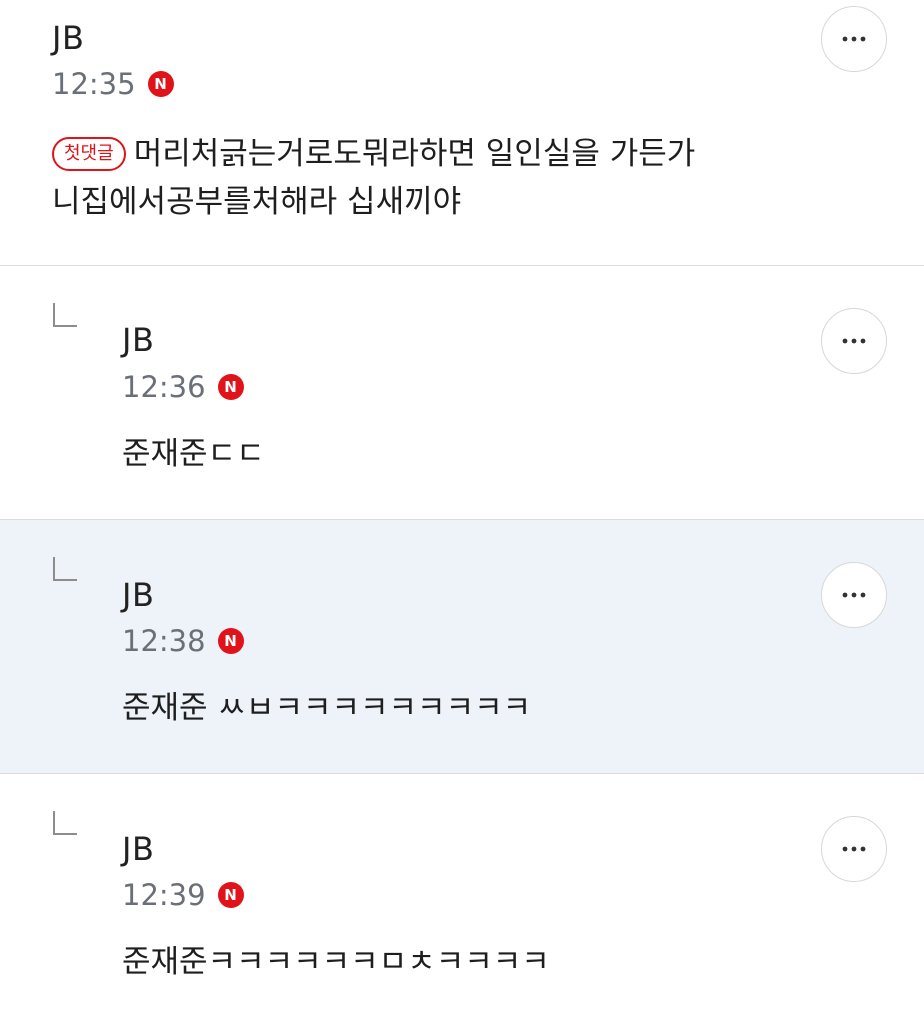 The width and height of the screenshot is (924, 1020). I want to click on comment-body: 준재준ㅋㅋㅋㅋㅋㅋㅁㅊㅋㅋㅋㅋ, so click(336, 962).